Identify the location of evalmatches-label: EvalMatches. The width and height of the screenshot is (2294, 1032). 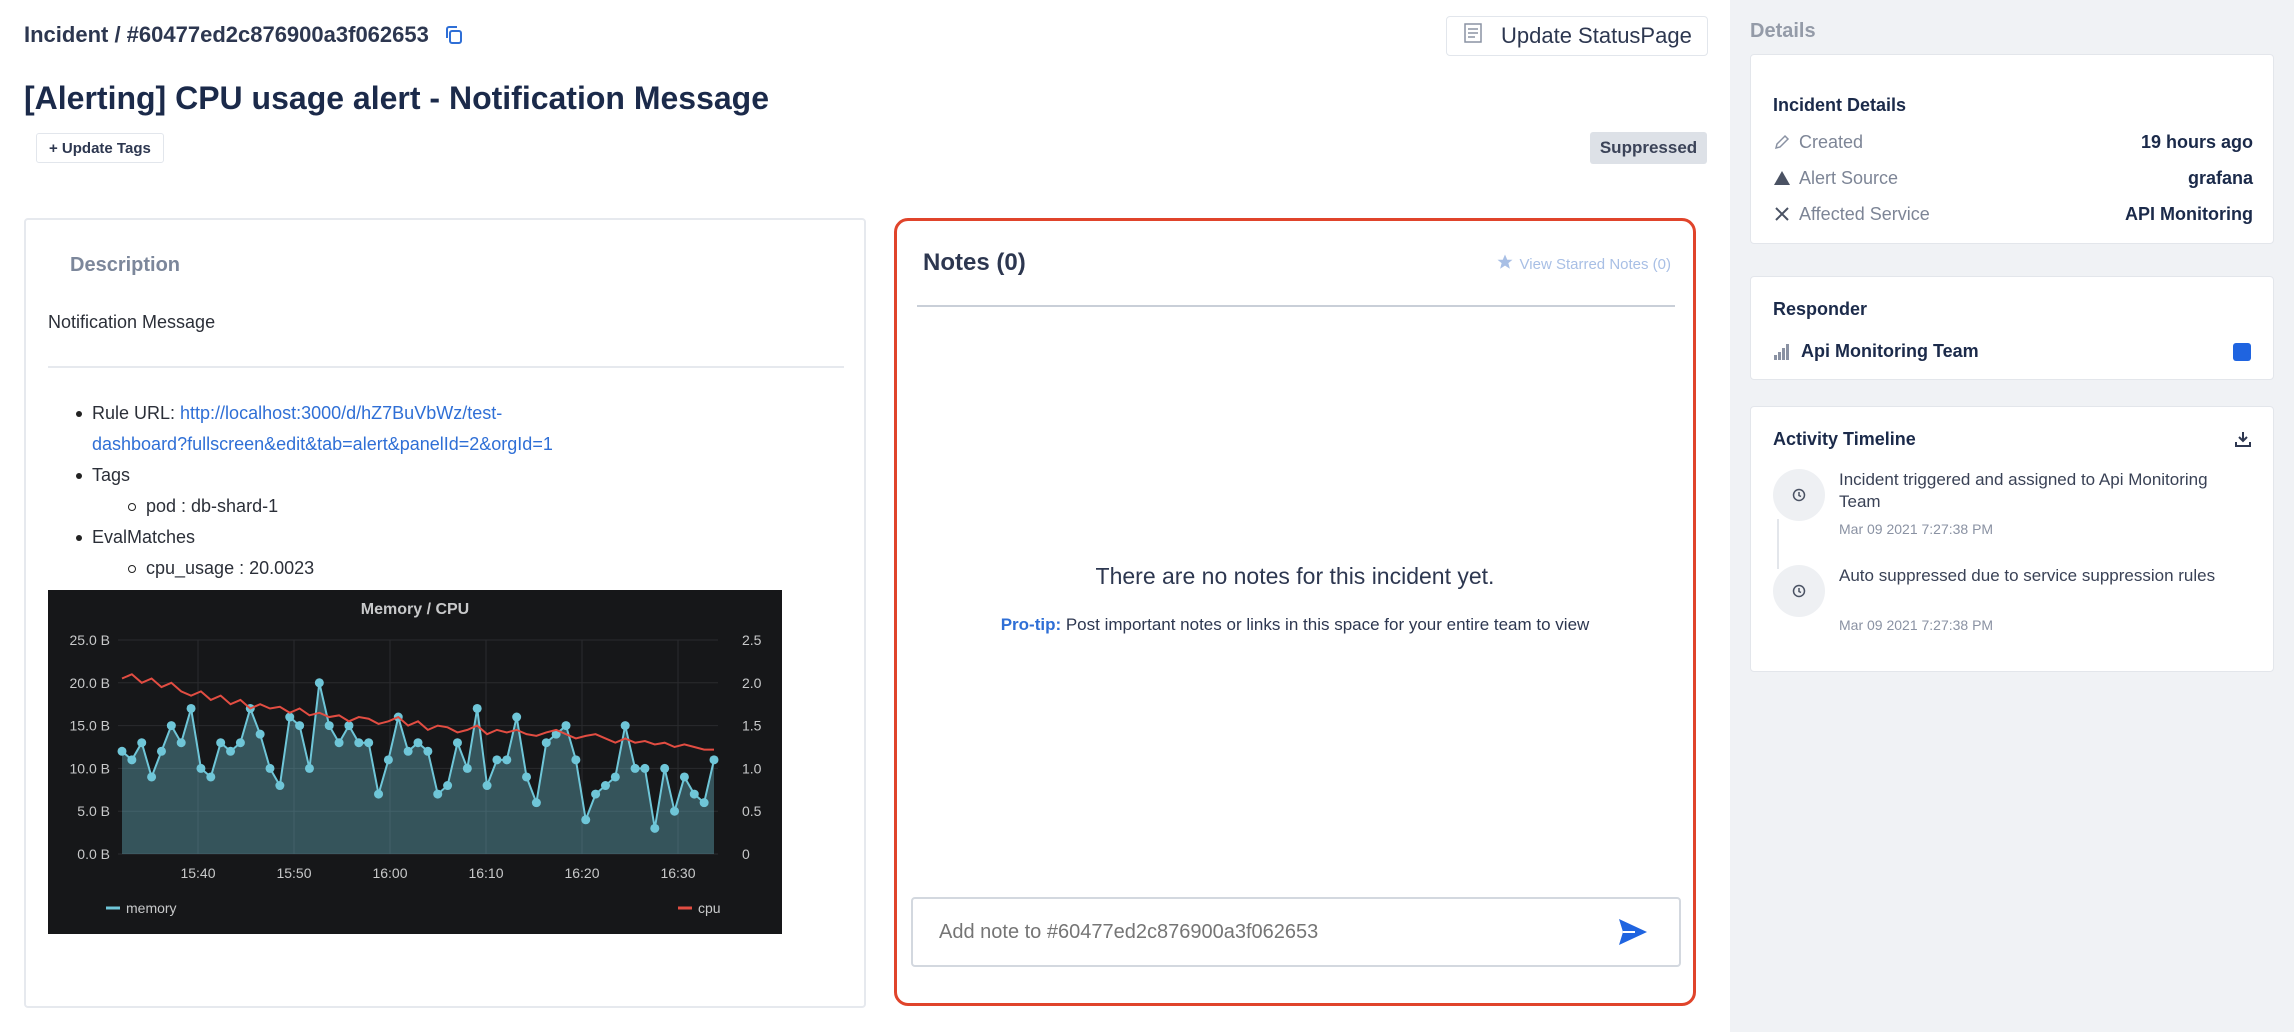
(144, 537).